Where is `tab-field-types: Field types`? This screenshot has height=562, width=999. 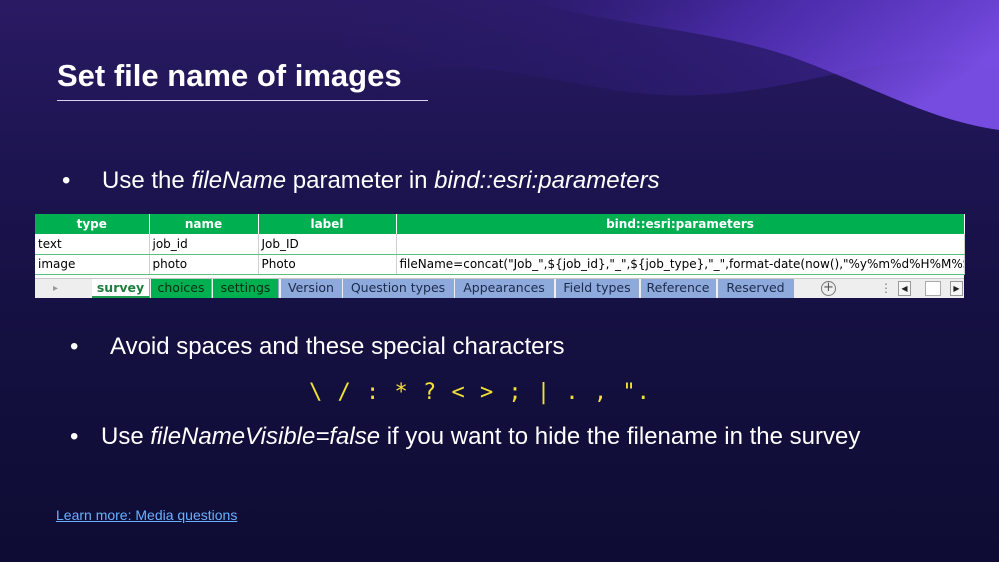
tab-field-types: Field types is located at coordinates (597, 288).